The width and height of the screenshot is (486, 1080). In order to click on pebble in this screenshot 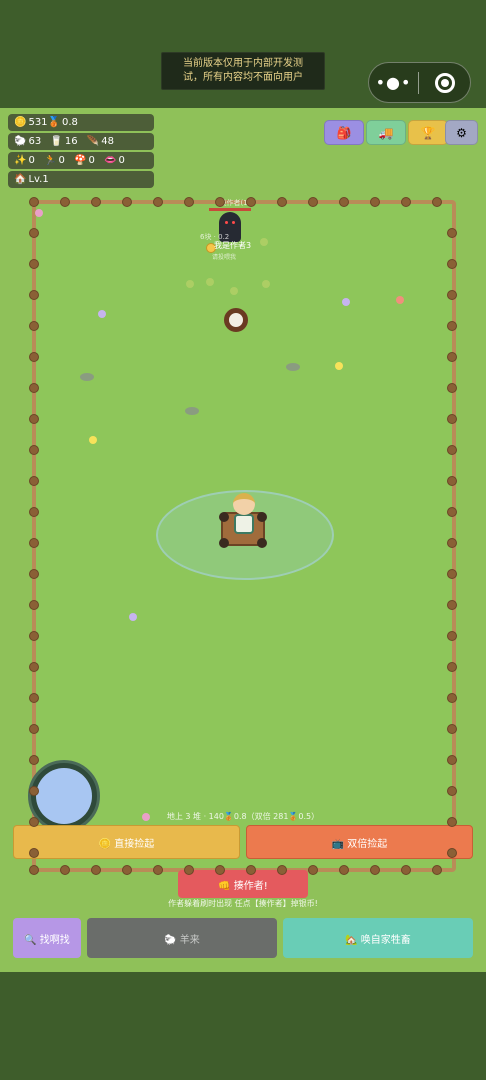, I will do `click(293, 367)`.